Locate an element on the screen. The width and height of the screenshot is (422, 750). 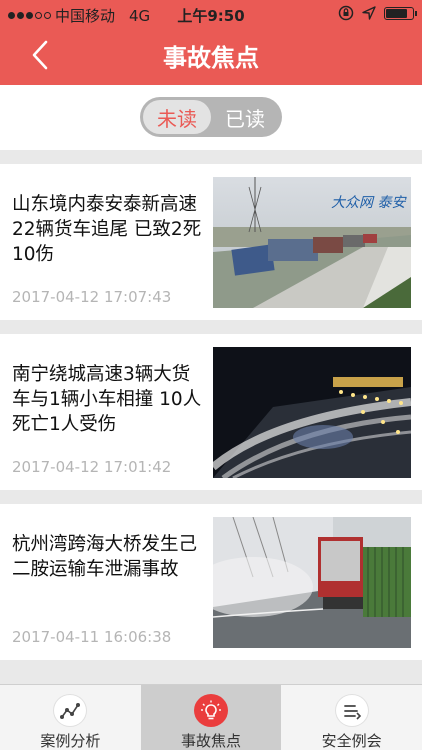
trend-chart-icon is located at coordinates (70, 710).